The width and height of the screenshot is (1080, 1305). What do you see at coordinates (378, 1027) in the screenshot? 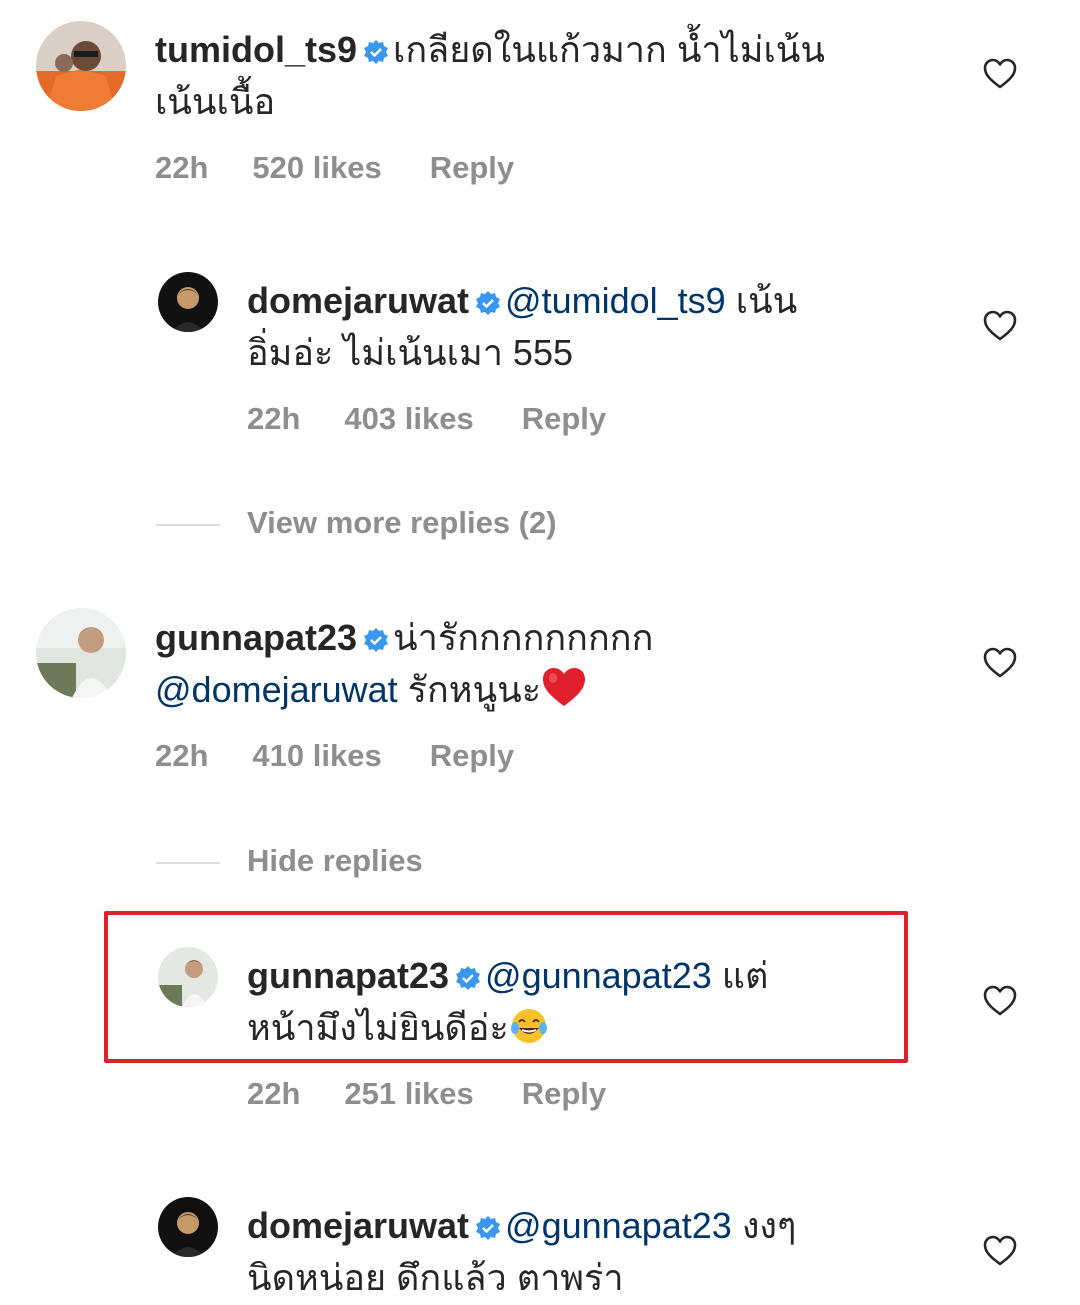
I see `comment-body-line2: หน้ามึงไม่ยินดีอ่ะ` at bounding box center [378, 1027].